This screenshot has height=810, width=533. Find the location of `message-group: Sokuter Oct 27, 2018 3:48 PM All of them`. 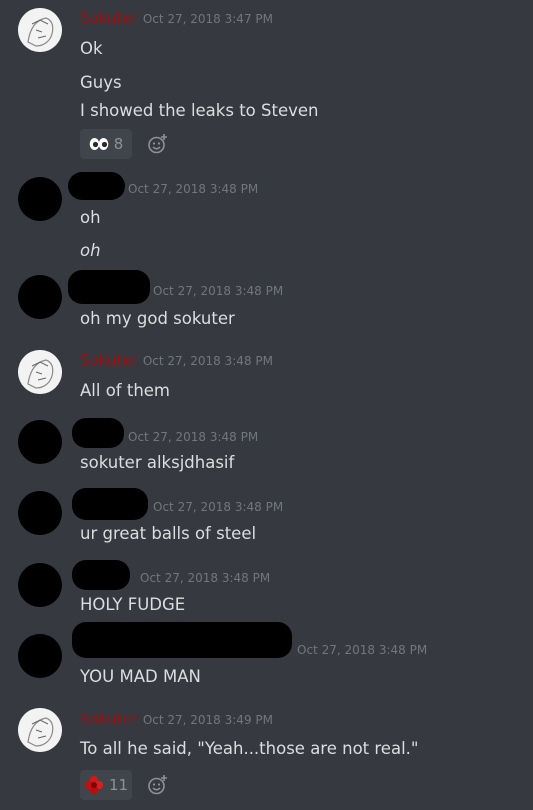

message-group: Sokuter Oct 27, 2018 3:48 PM All of them is located at coordinates (266, 378).